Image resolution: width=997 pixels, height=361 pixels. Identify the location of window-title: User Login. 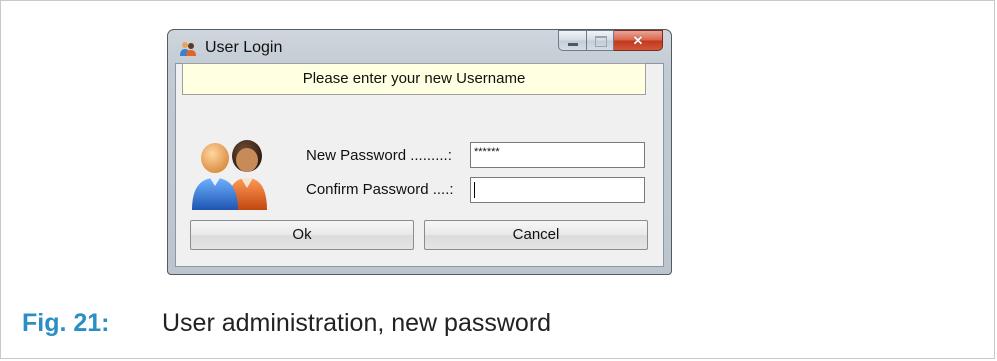
(244, 47).